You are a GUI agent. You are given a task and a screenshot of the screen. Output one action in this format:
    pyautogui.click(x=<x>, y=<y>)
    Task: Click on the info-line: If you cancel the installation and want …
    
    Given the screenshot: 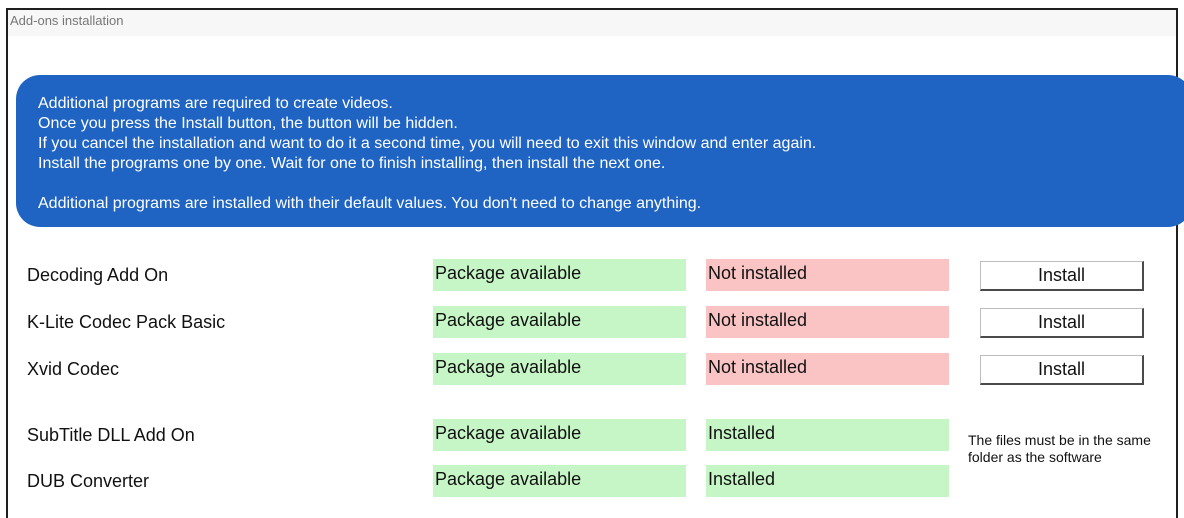 What is the action you would take?
    pyautogui.click(x=427, y=143)
    